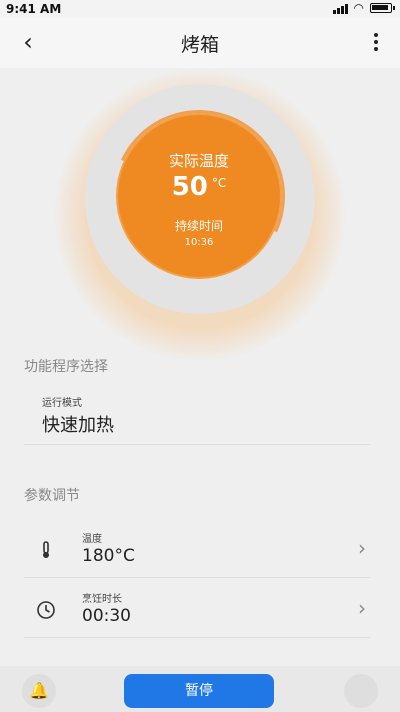  What do you see at coordinates (197, 548) in the screenshot?
I see `param-row-temperature: 温度 180°C ›` at bounding box center [197, 548].